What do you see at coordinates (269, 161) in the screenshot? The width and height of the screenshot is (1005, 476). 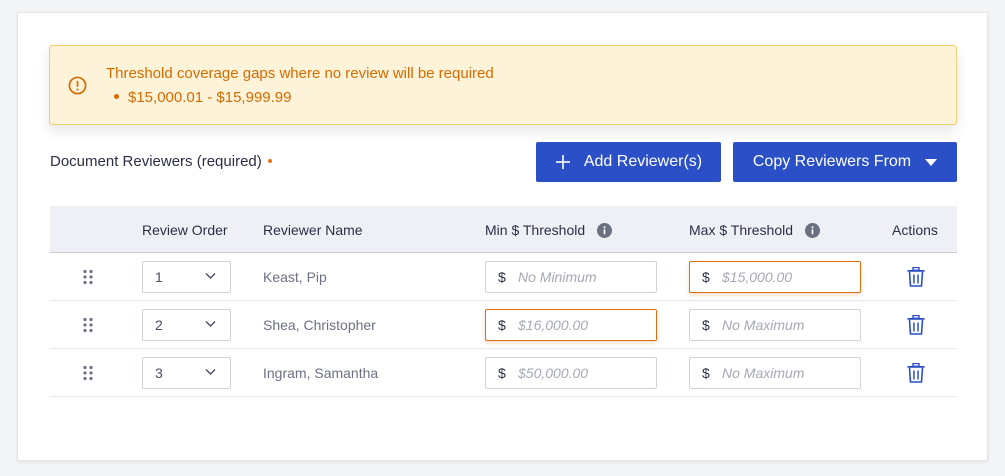 I see `required-indicator-icon` at bounding box center [269, 161].